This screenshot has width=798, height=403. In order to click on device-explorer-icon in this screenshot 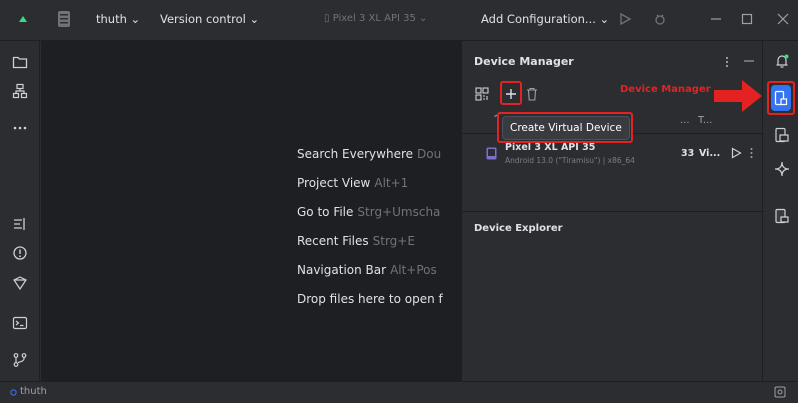, I will do `click(782, 216)`.